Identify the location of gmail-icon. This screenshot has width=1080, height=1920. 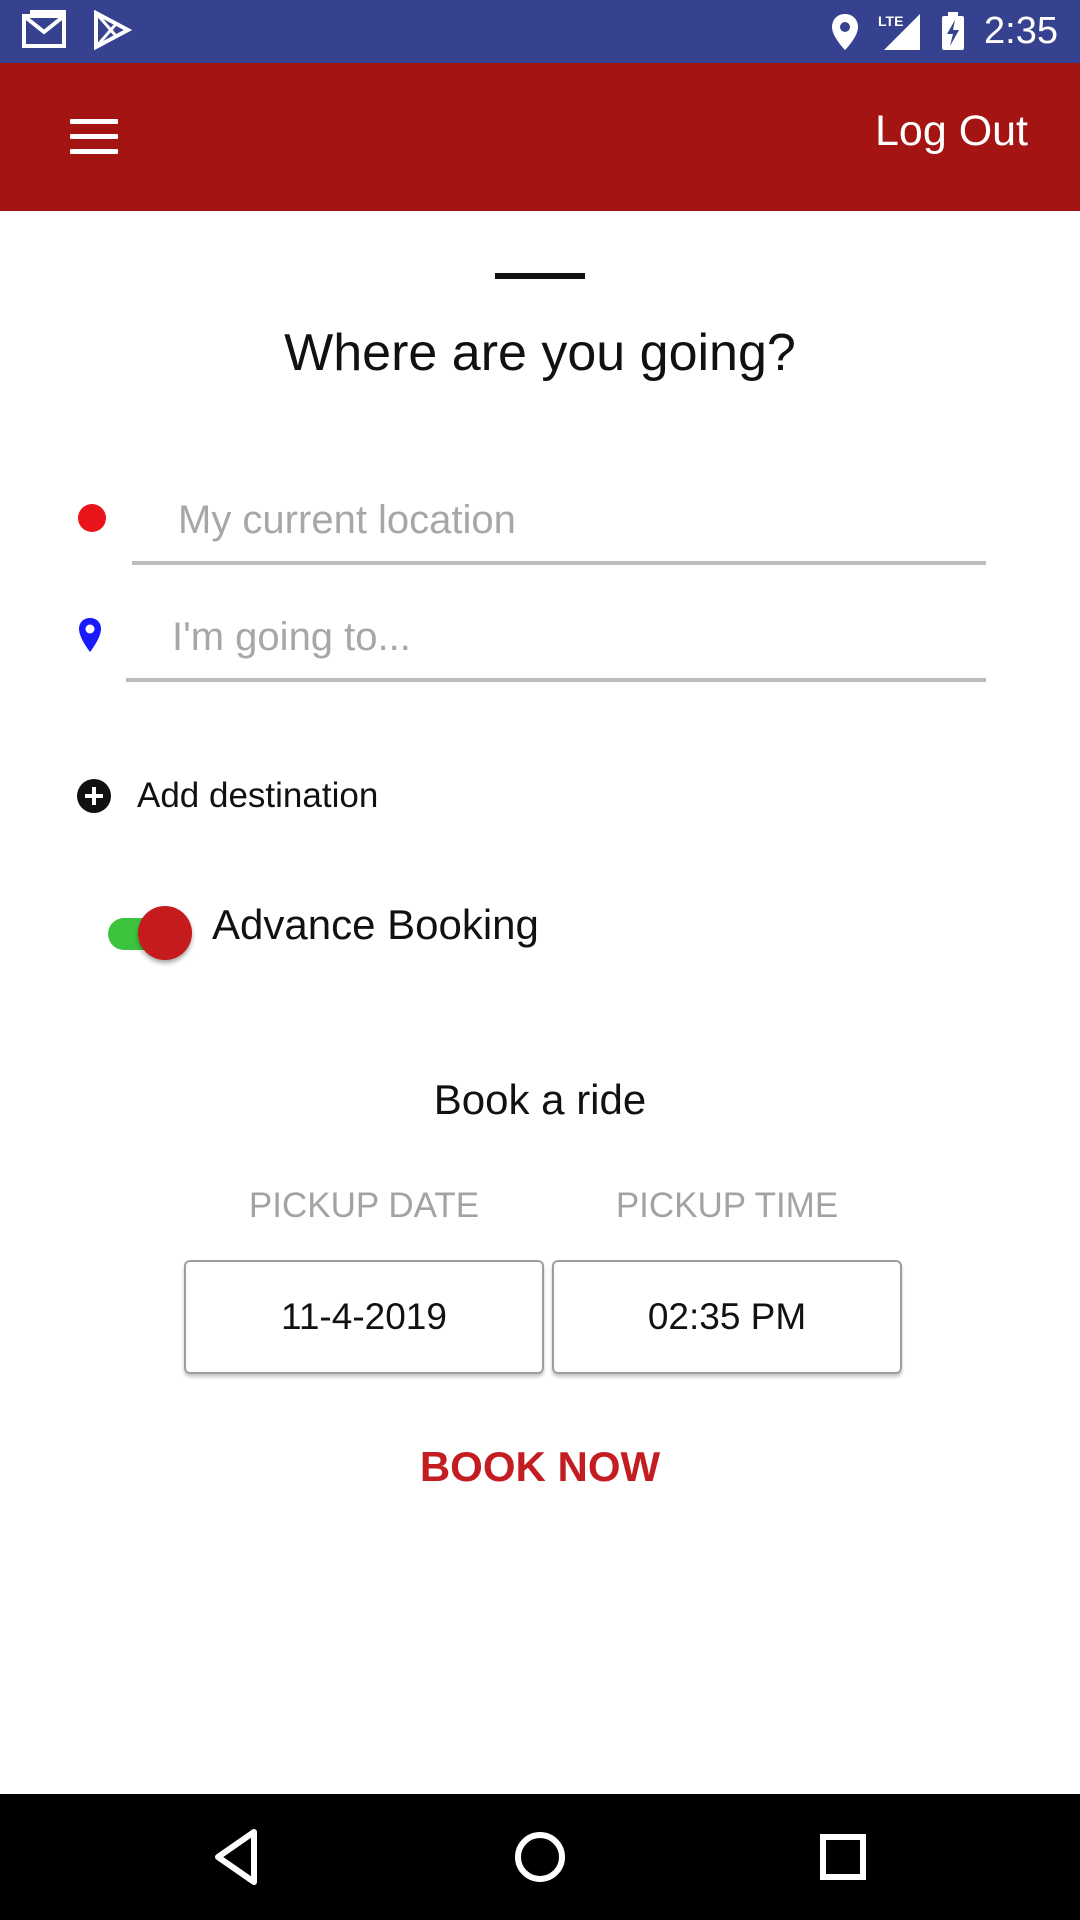
(44, 29).